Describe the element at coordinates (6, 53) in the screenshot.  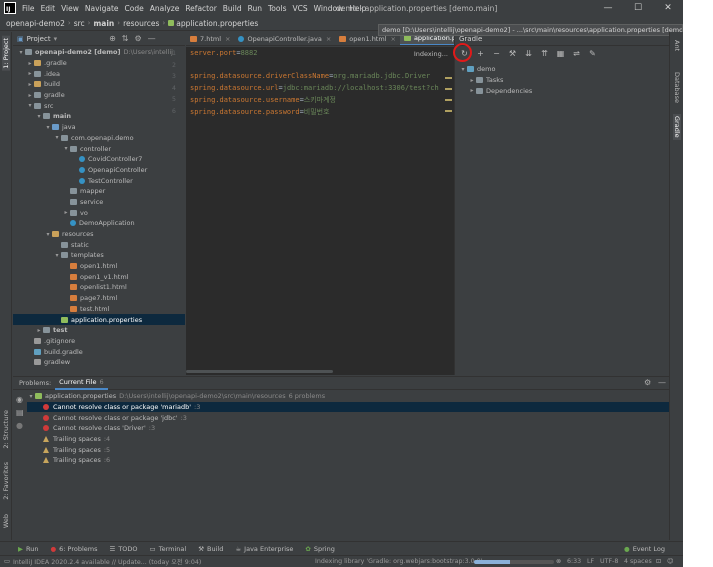
I see `tab-project-tool: 1: Project` at that location.